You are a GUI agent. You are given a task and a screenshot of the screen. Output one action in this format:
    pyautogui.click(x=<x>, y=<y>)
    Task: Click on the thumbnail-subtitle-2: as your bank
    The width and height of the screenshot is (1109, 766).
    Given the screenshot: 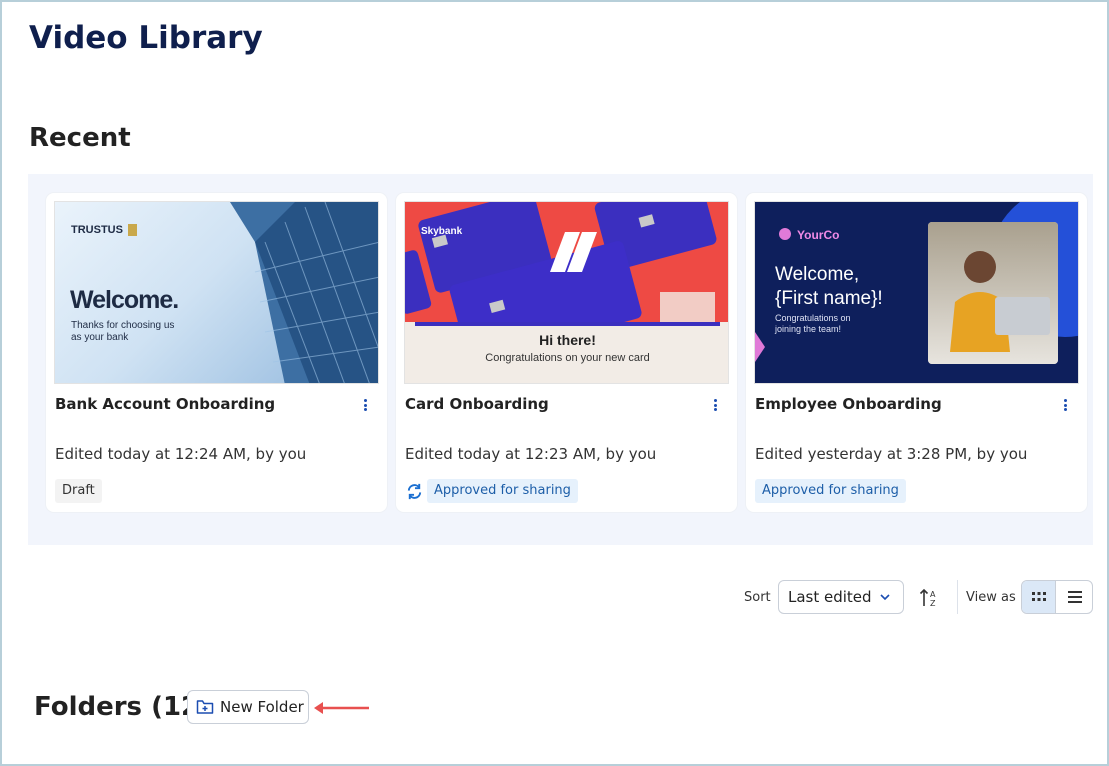 What is the action you would take?
    pyautogui.click(x=100, y=337)
    